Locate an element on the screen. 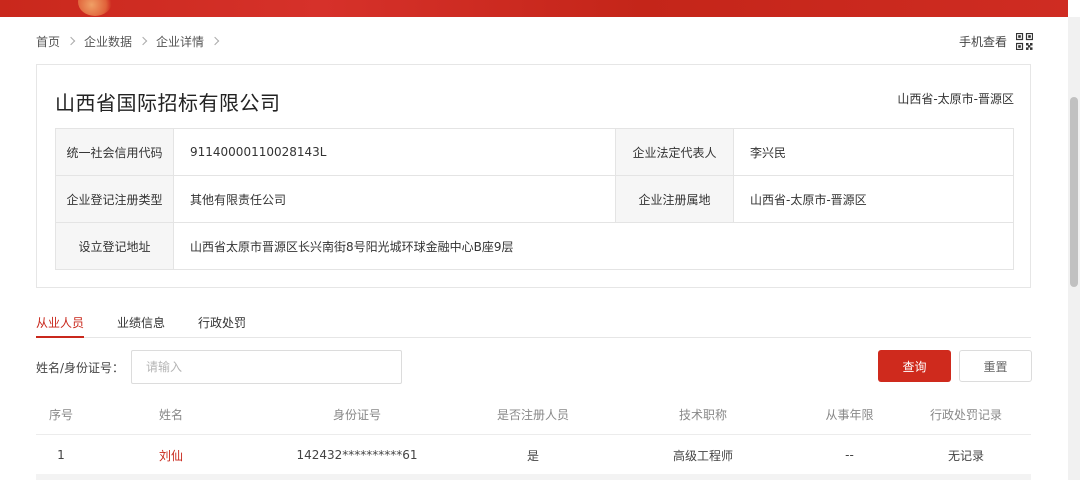 Image resolution: width=1080 pixels, height=480 pixels. person-name-link: 刘仙 is located at coordinates (171, 456).